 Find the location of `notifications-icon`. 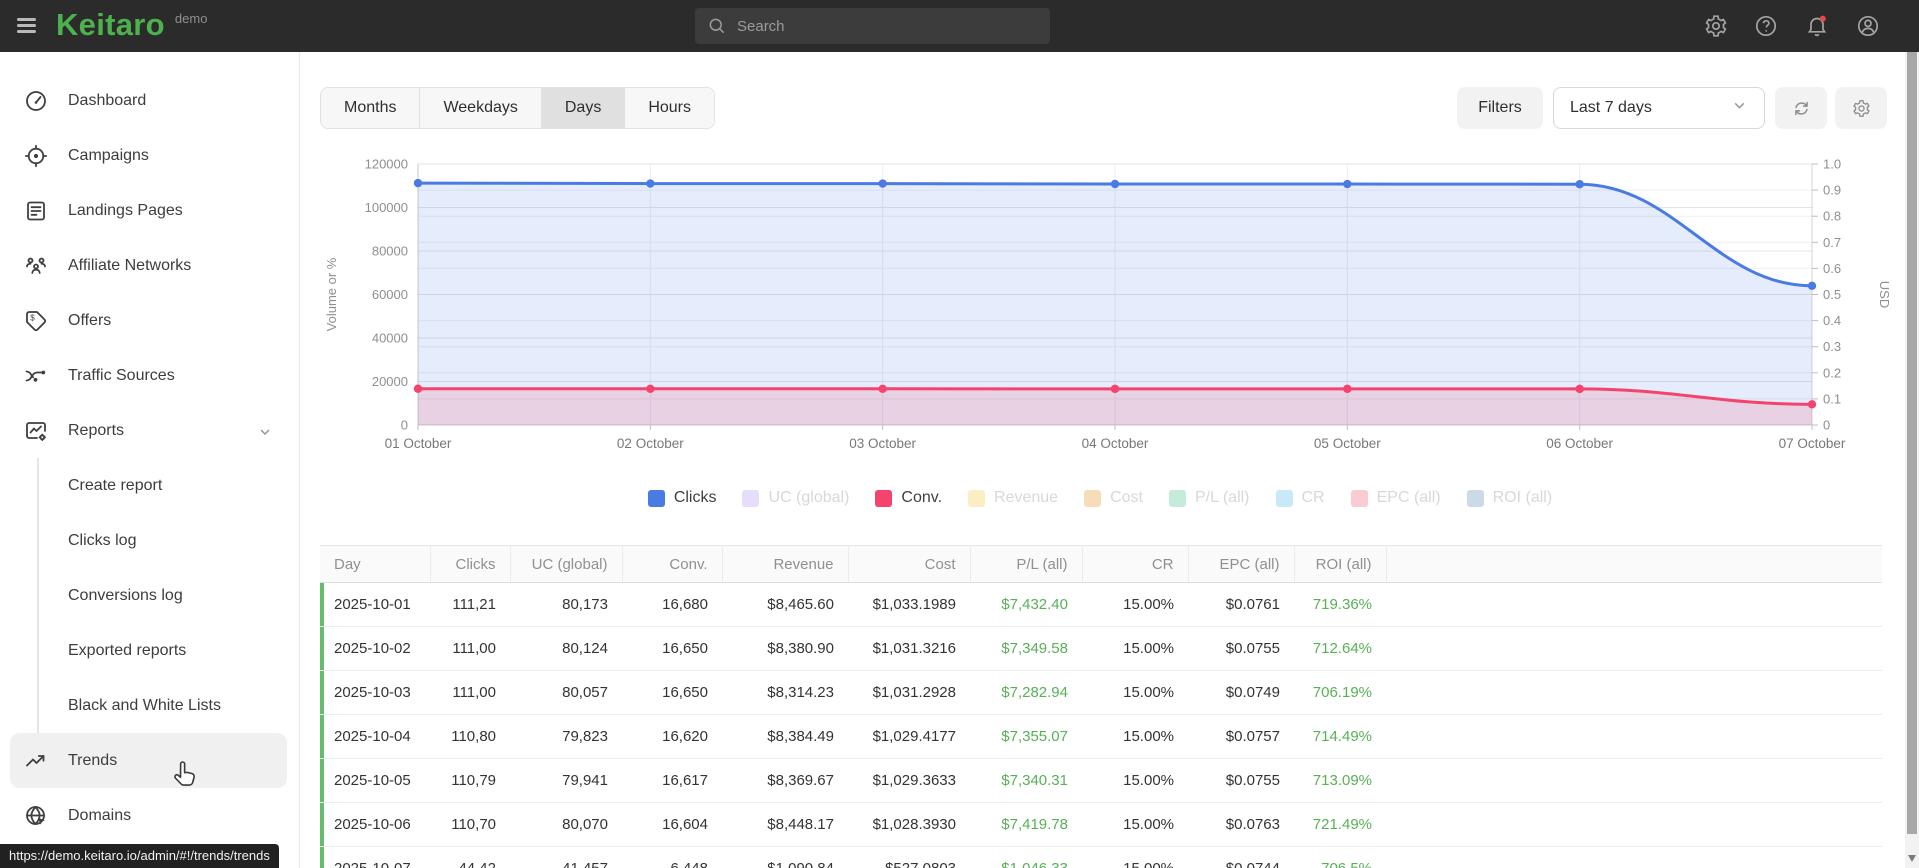

notifications-icon is located at coordinates (1817, 26).